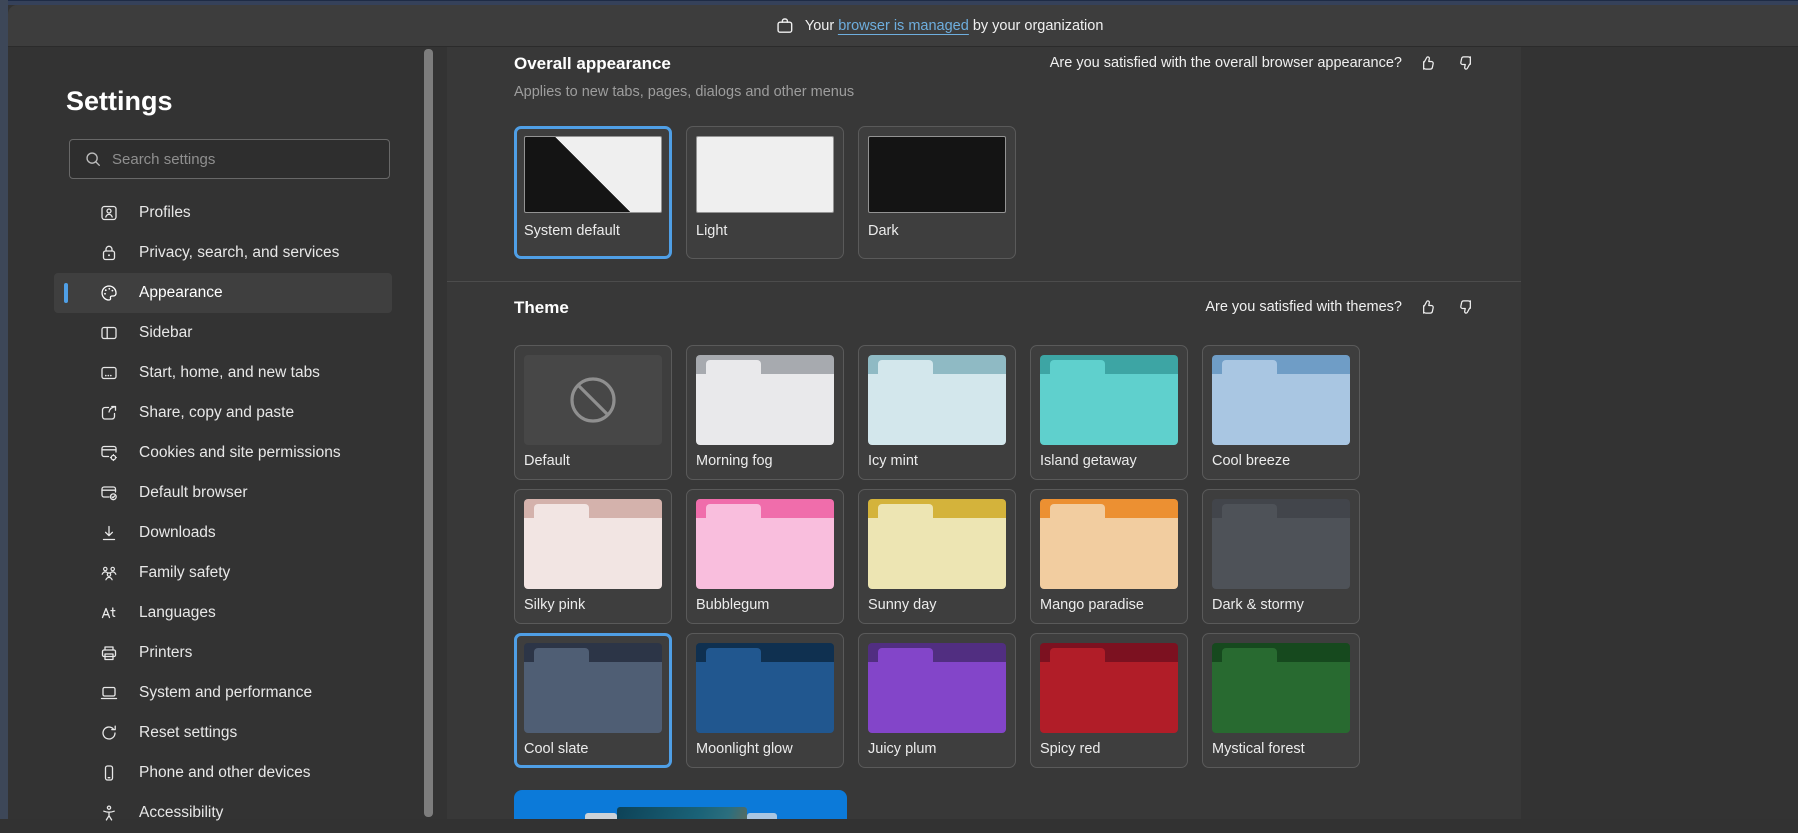 The height and width of the screenshot is (833, 1798). What do you see at coordinates (937, 174) in the screenshot?
I see `dark-preview` at bounding box center [937, 174].